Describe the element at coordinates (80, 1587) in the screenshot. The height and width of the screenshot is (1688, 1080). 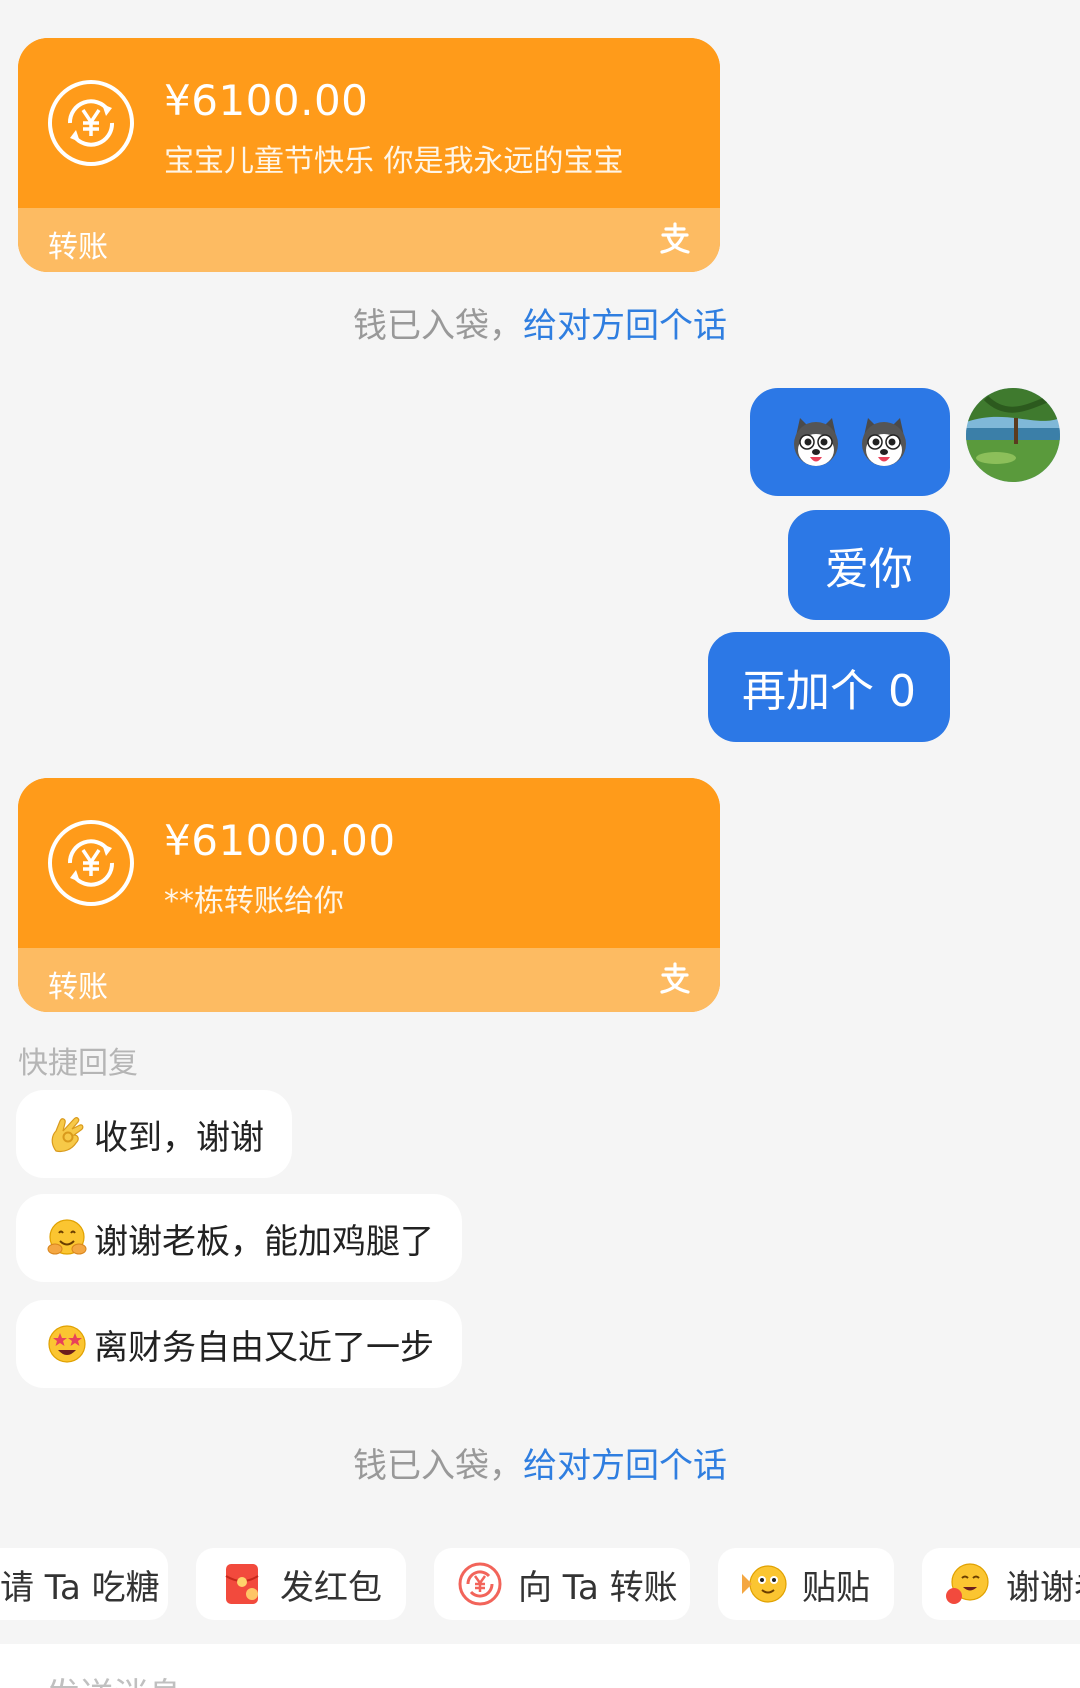
I see `action-candy-label: 请 Ta 吃糖` at that location.